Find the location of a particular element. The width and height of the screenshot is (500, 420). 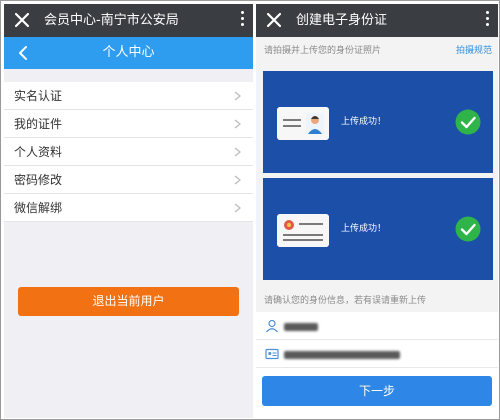

id-card-emblem-icon is located at coordinates (303, 230).